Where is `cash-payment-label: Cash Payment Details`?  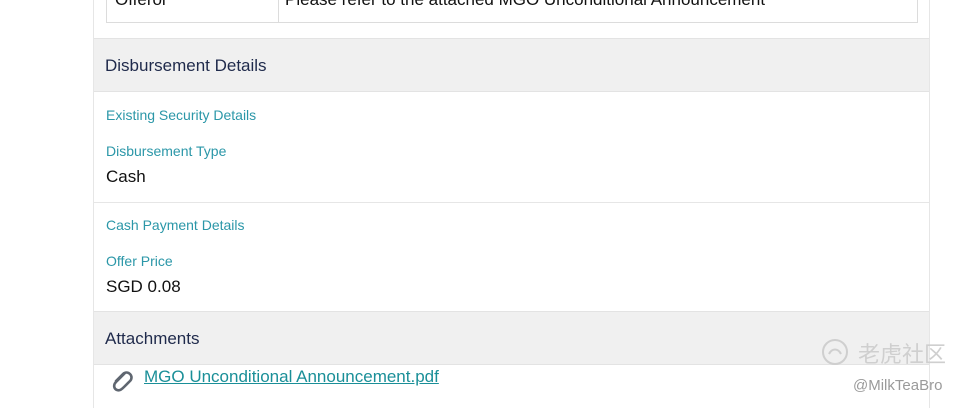
cash-payment-label: Cash Payment Details is located at coordinates (175, 225).